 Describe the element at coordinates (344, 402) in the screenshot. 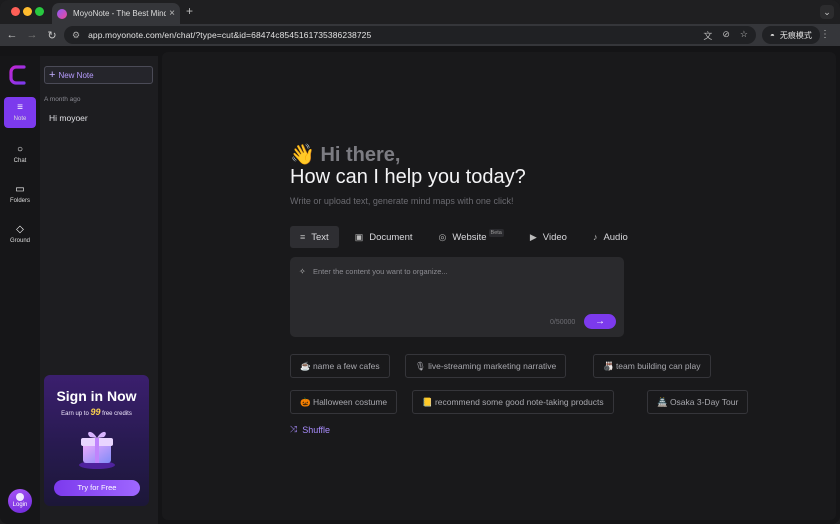

I see `suggestion-chip: 🎃 Halloween costume` at that location.